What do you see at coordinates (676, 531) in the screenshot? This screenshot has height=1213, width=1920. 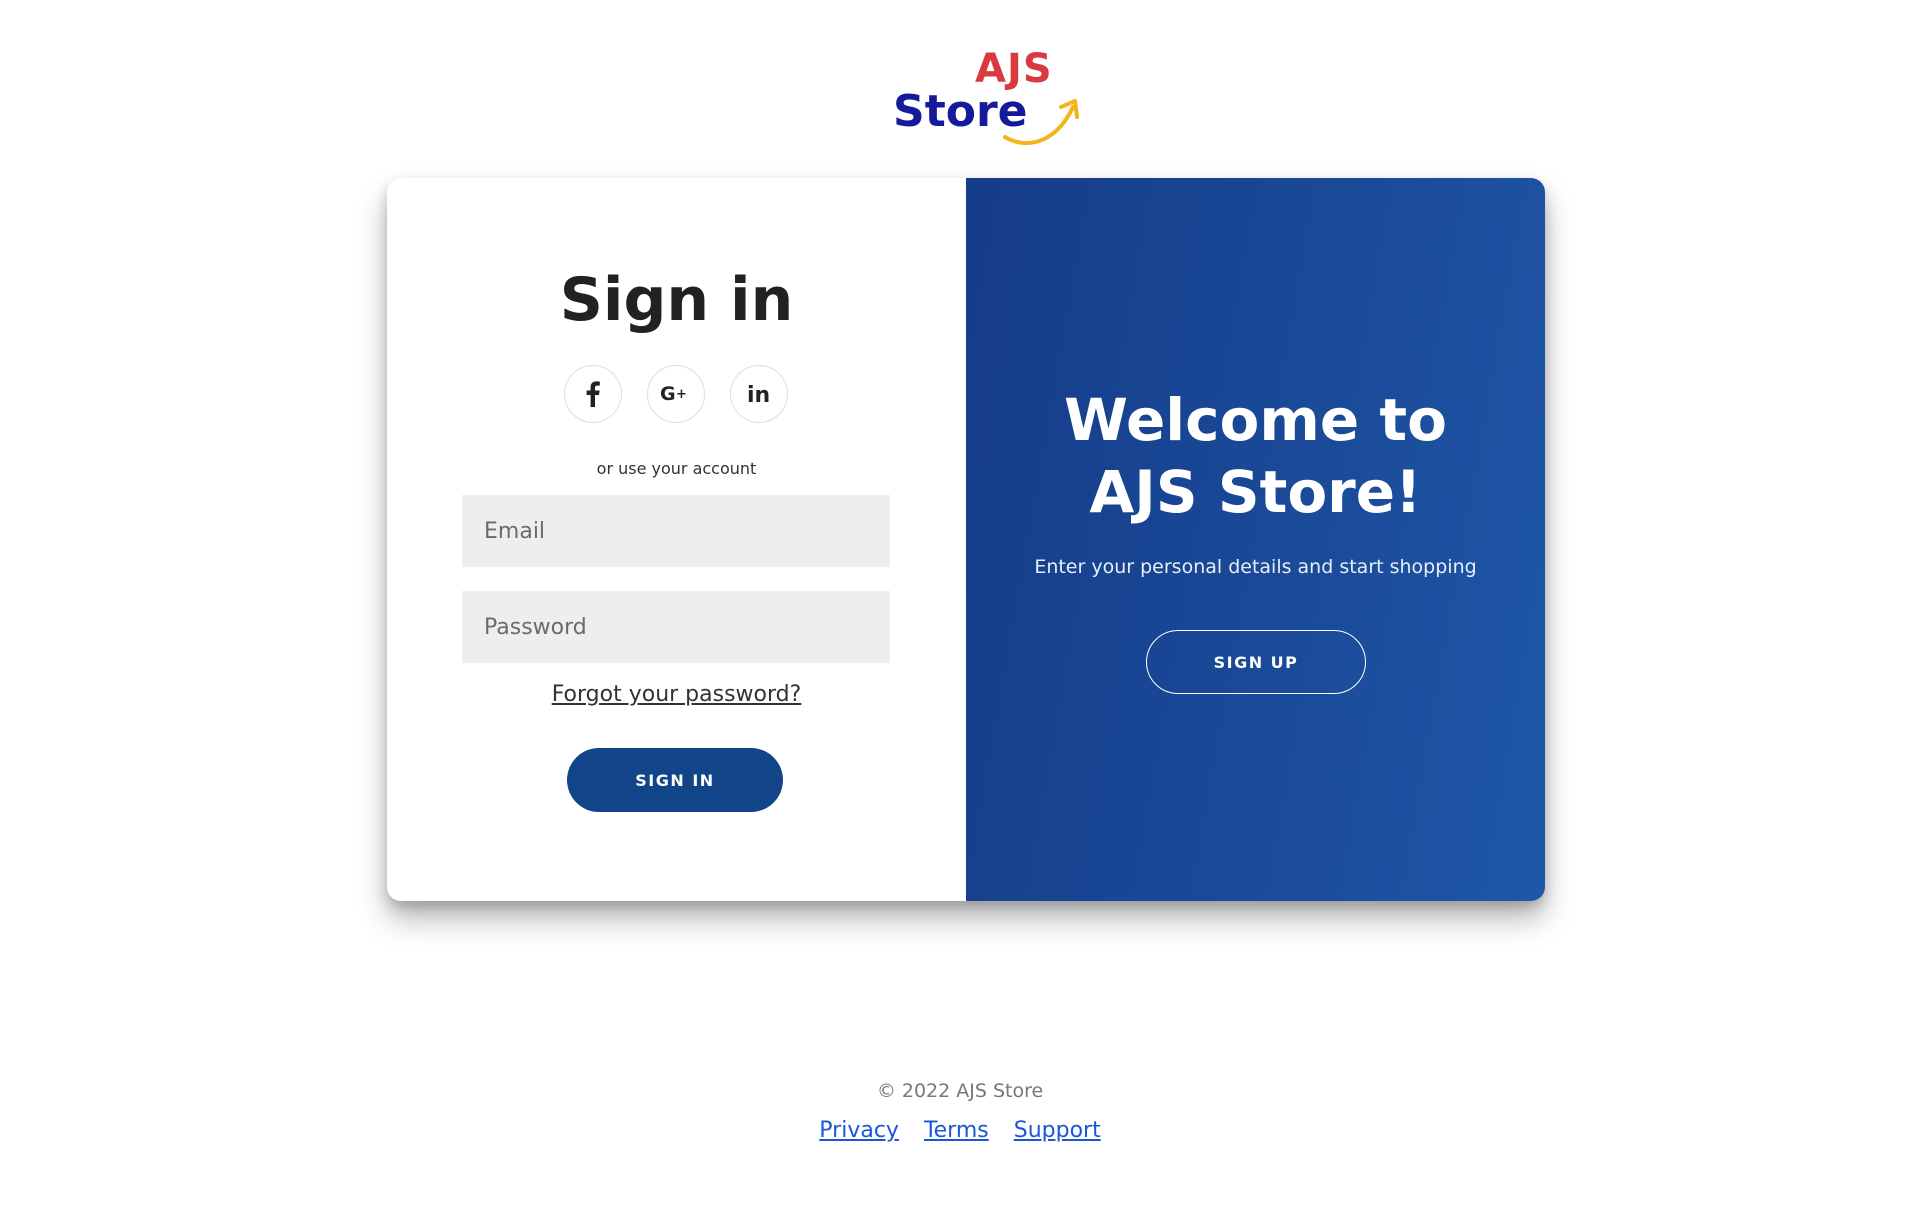 I see `email-field` at bounding box center [676, 531].